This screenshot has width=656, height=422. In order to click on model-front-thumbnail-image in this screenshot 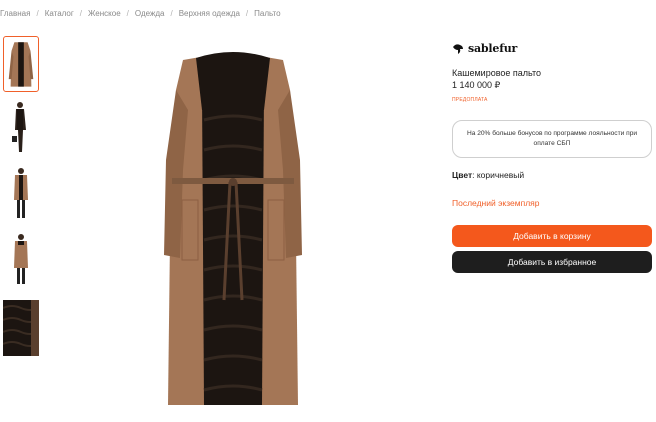, I will do `click(21, 193)`.